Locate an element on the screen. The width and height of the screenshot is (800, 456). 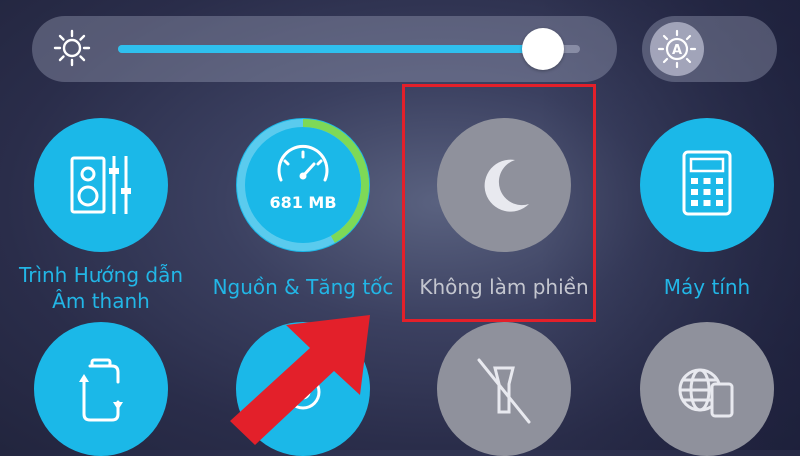
sound-guide-label-line1: Trình Hướng dẫn is located at coordinates (101, 275).